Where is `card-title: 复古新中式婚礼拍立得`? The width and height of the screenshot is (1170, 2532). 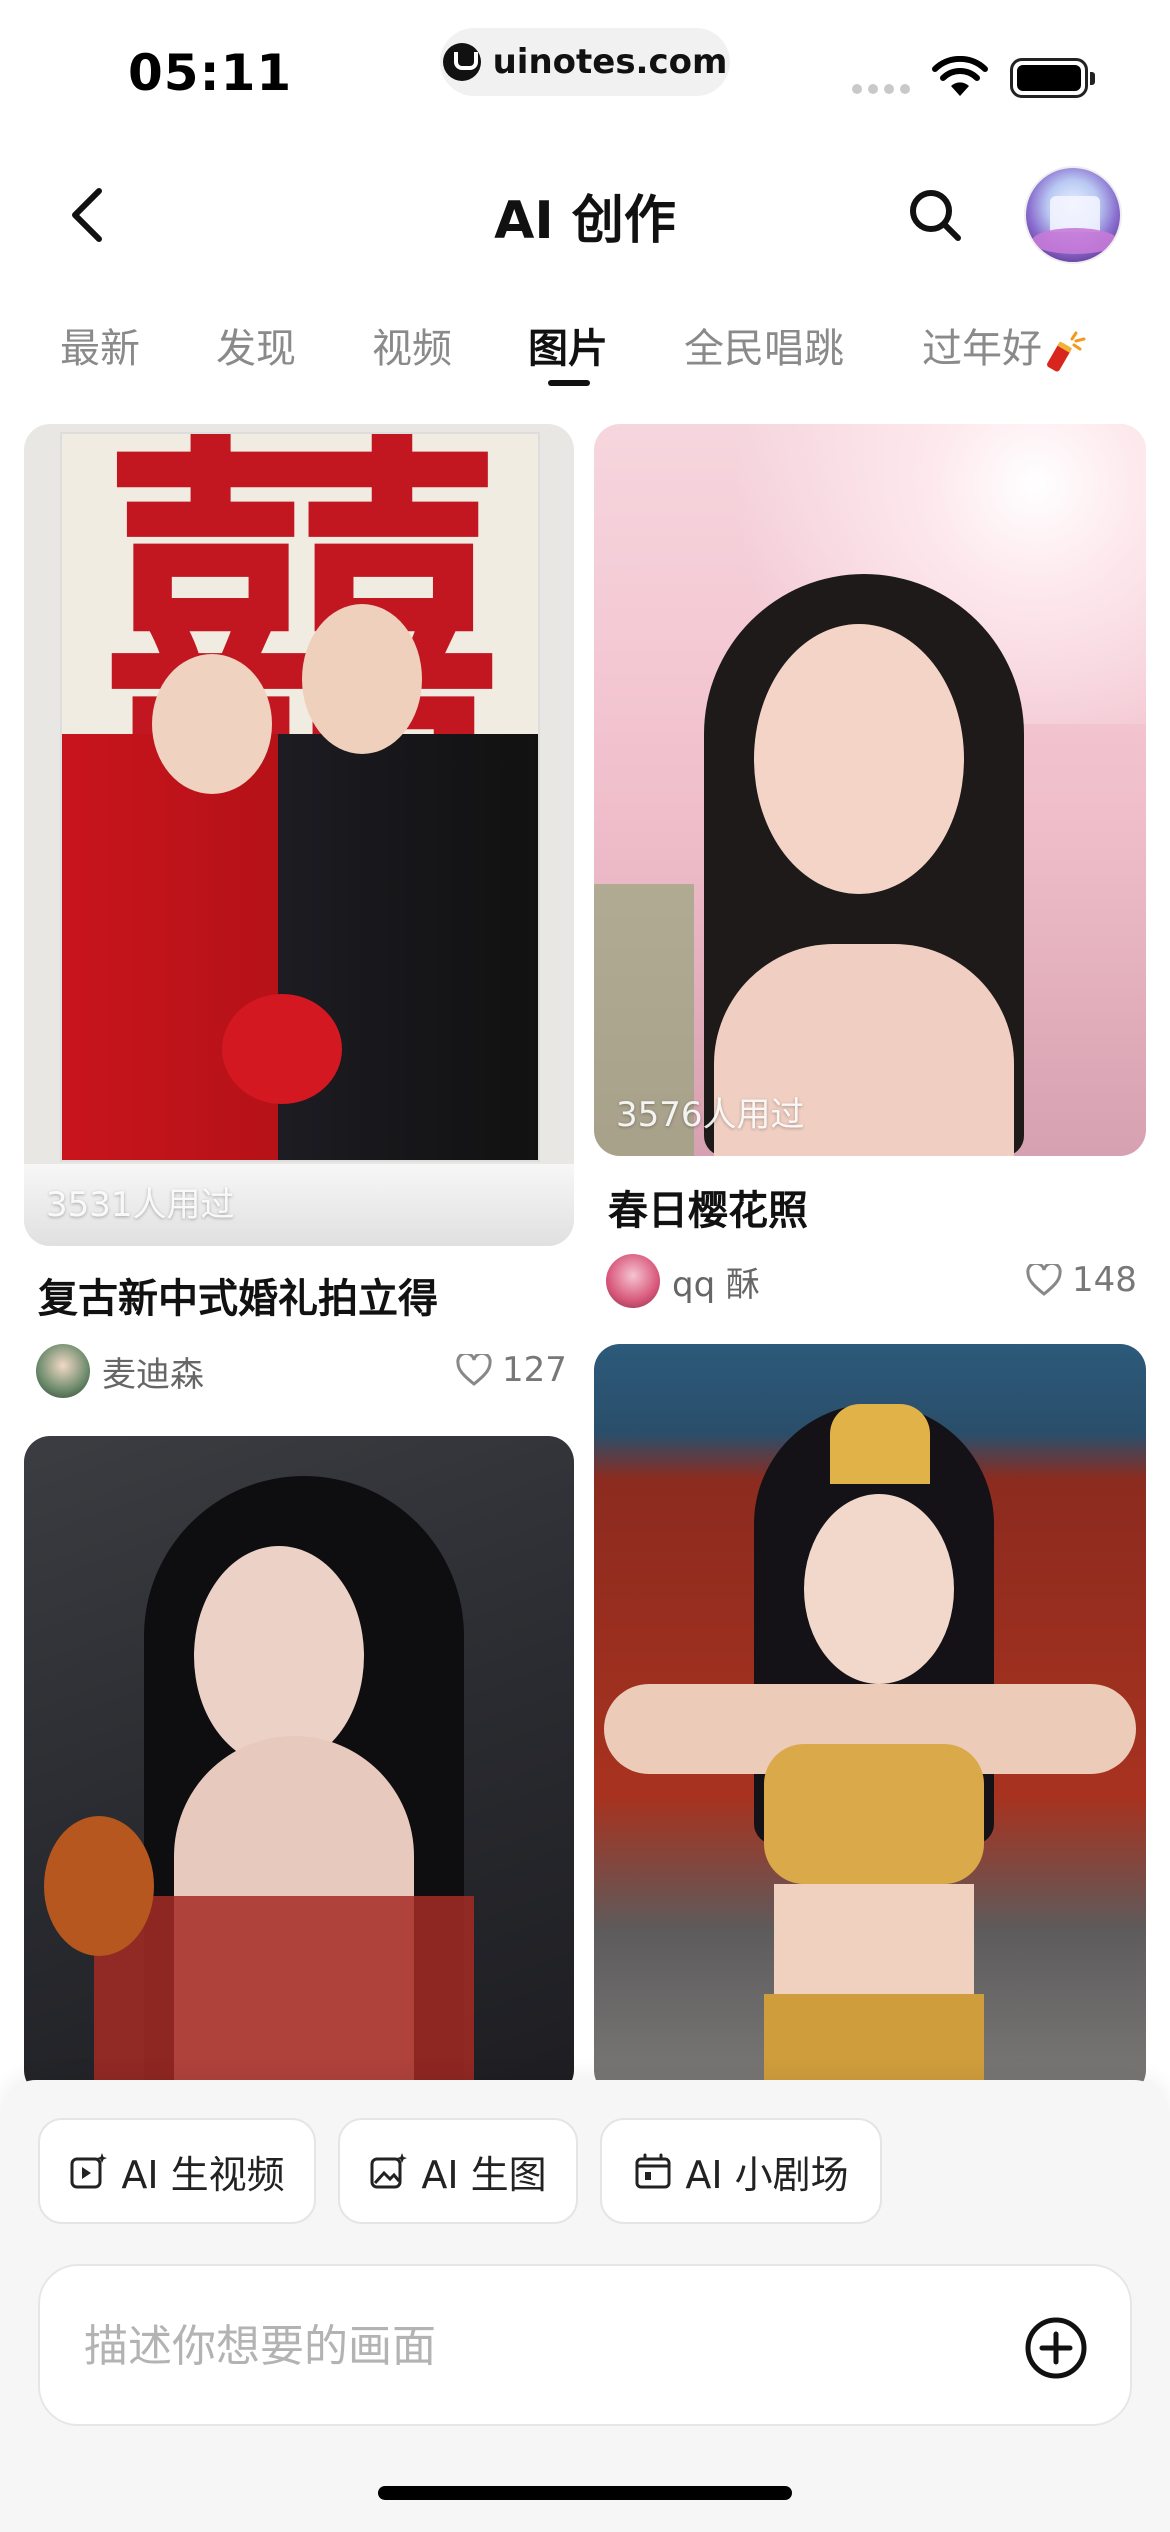 card-title: 复古新中式婚礼拍立得 is located at coordinates (238, 1295).